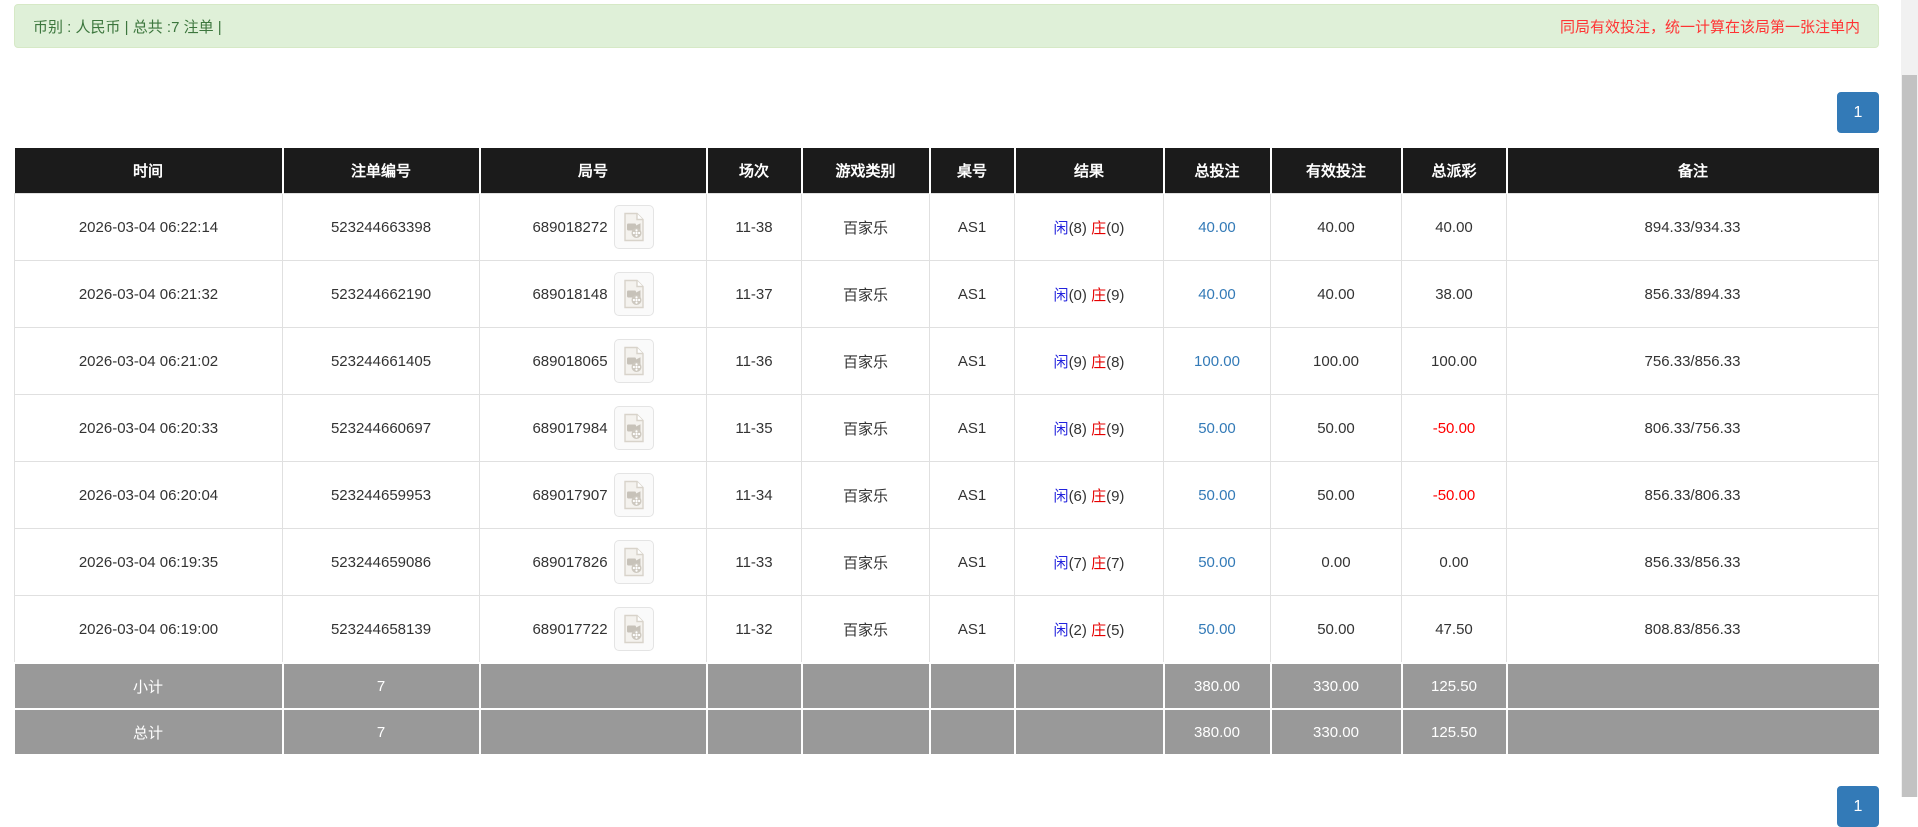  I want to click on cell-total-bet: 50.00, so click(1217, 629).